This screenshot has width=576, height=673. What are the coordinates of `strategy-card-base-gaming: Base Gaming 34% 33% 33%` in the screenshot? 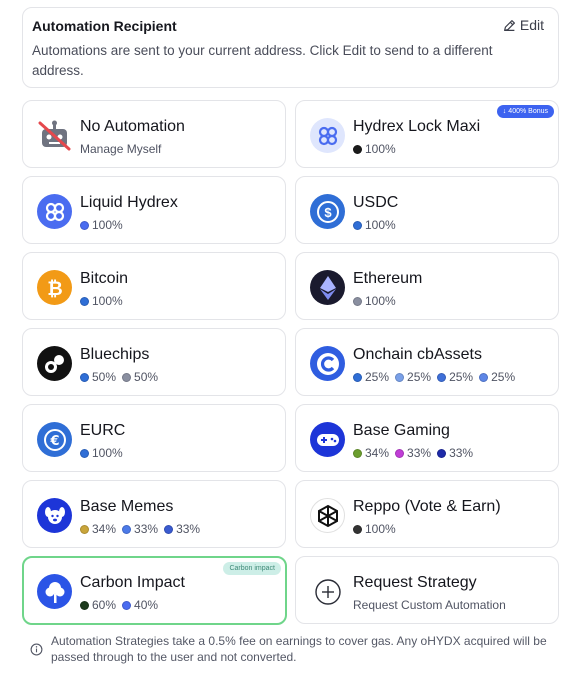 It's located at (427, 438).